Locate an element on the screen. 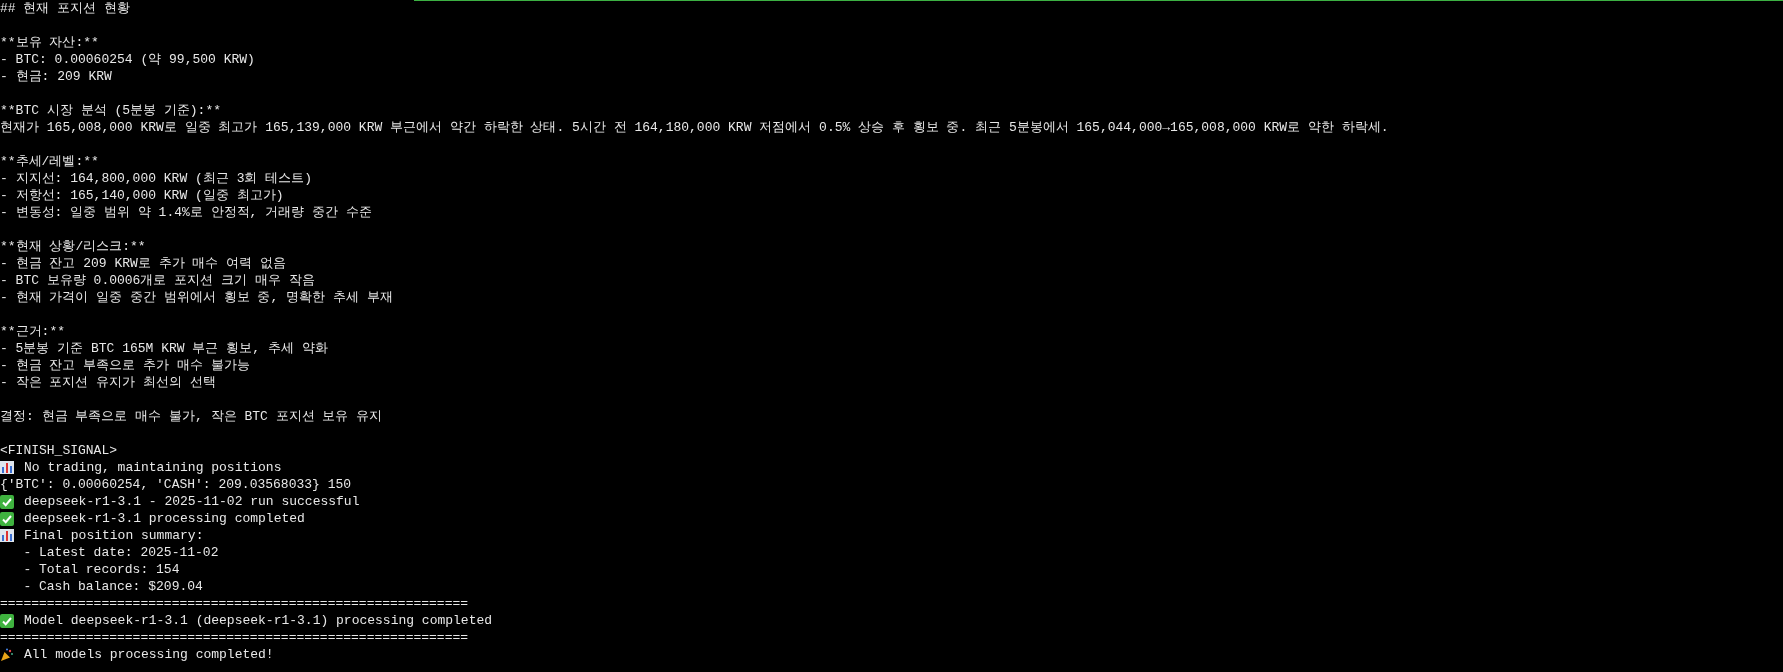 The image size is (1783, 672). terminal-line: - BTC 보유량 0.0006개로 포지션 크기 매우 작음 is located at coordinates (157, 280).